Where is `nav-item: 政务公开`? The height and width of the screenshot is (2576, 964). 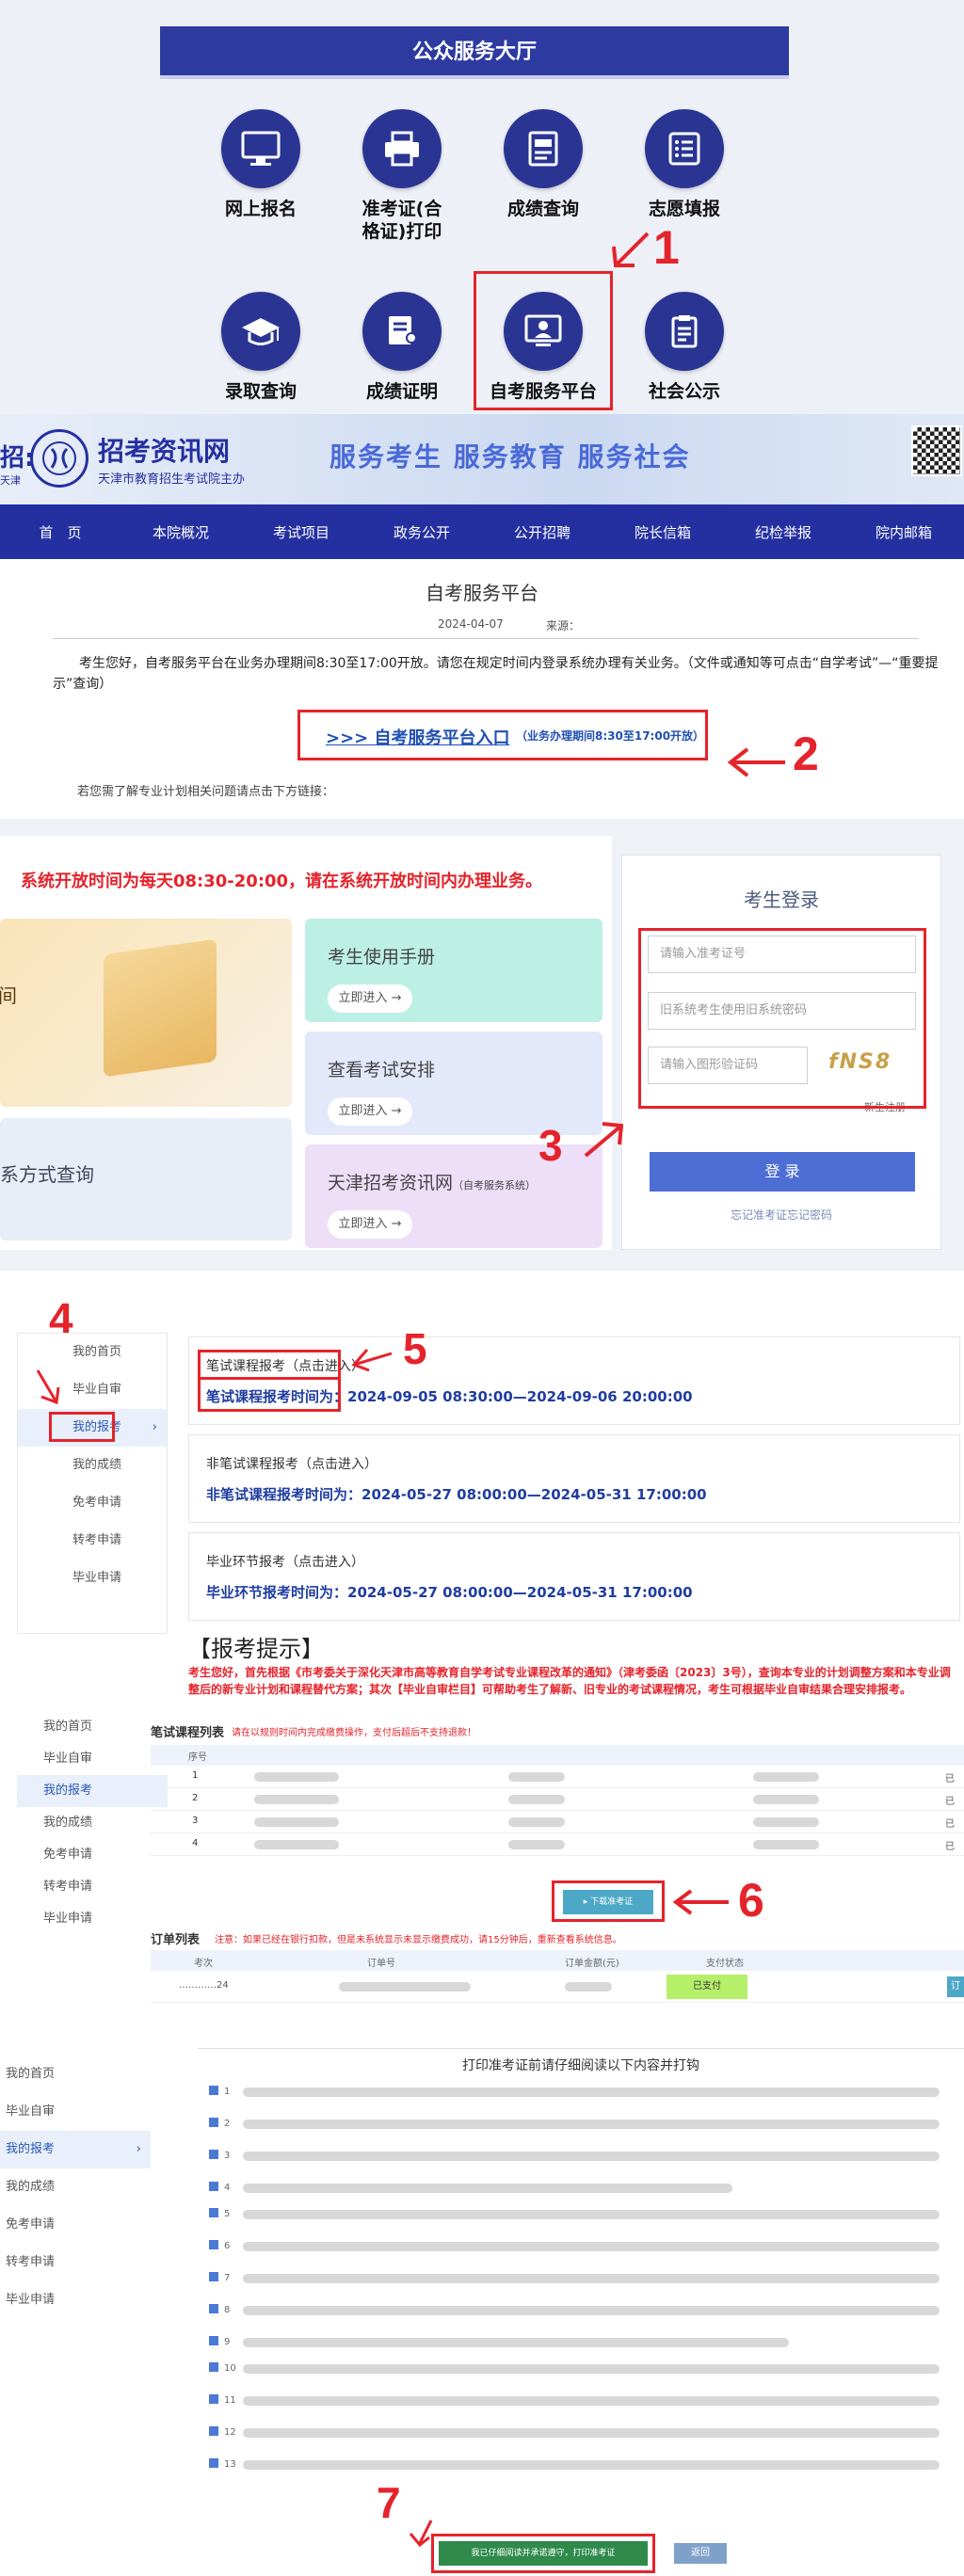
nav-item: 政务公开 is located at coordinates (422, 532).